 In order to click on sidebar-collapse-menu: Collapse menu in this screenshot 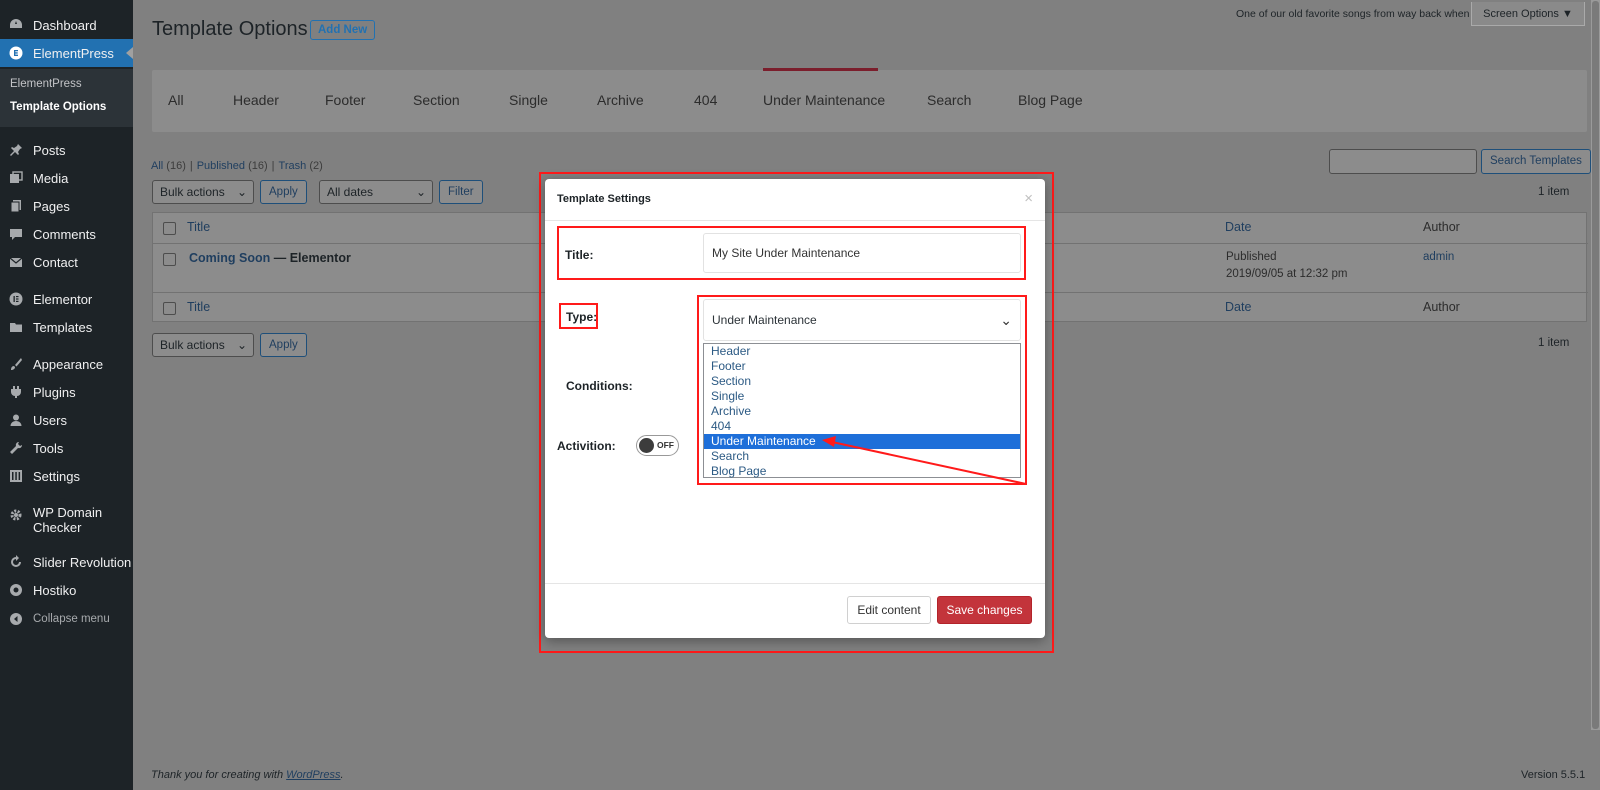, I will do `click(66, 619)`.